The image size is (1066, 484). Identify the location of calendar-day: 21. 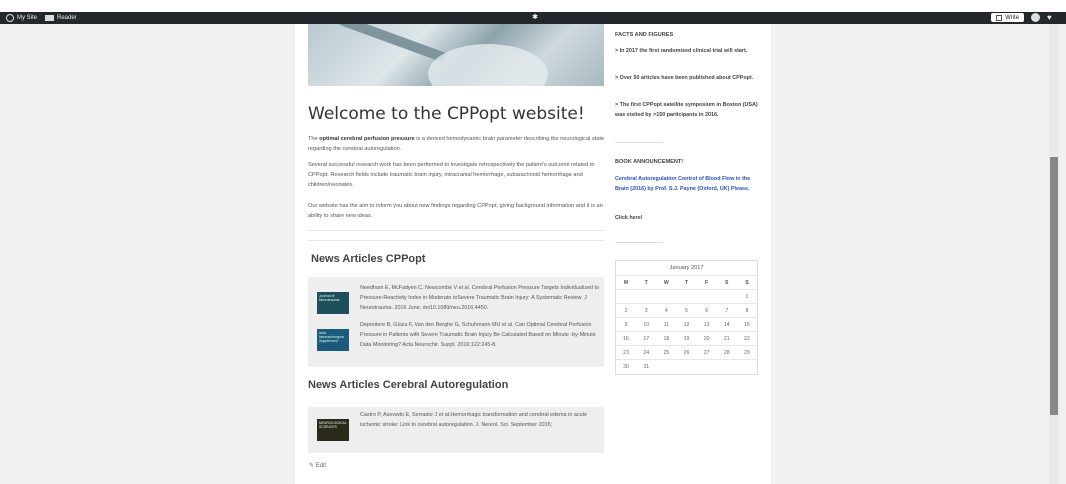
(726, 338).